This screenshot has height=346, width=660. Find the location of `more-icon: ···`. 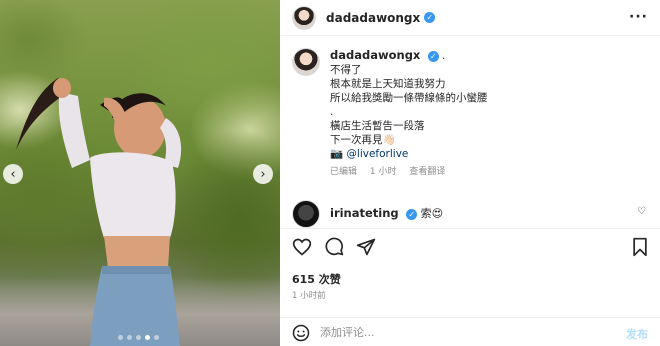

more-icon: ··· is located at coordinates (638, 17).